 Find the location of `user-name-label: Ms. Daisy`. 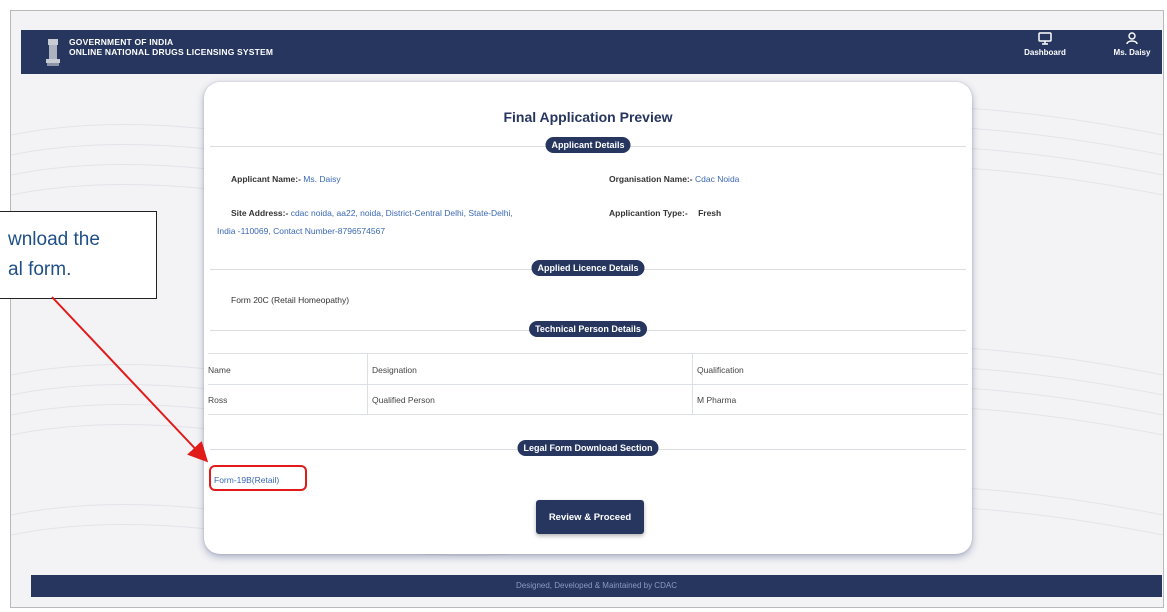

user-name-label: Ms. Daisy is located at coordinates (1132, 52).